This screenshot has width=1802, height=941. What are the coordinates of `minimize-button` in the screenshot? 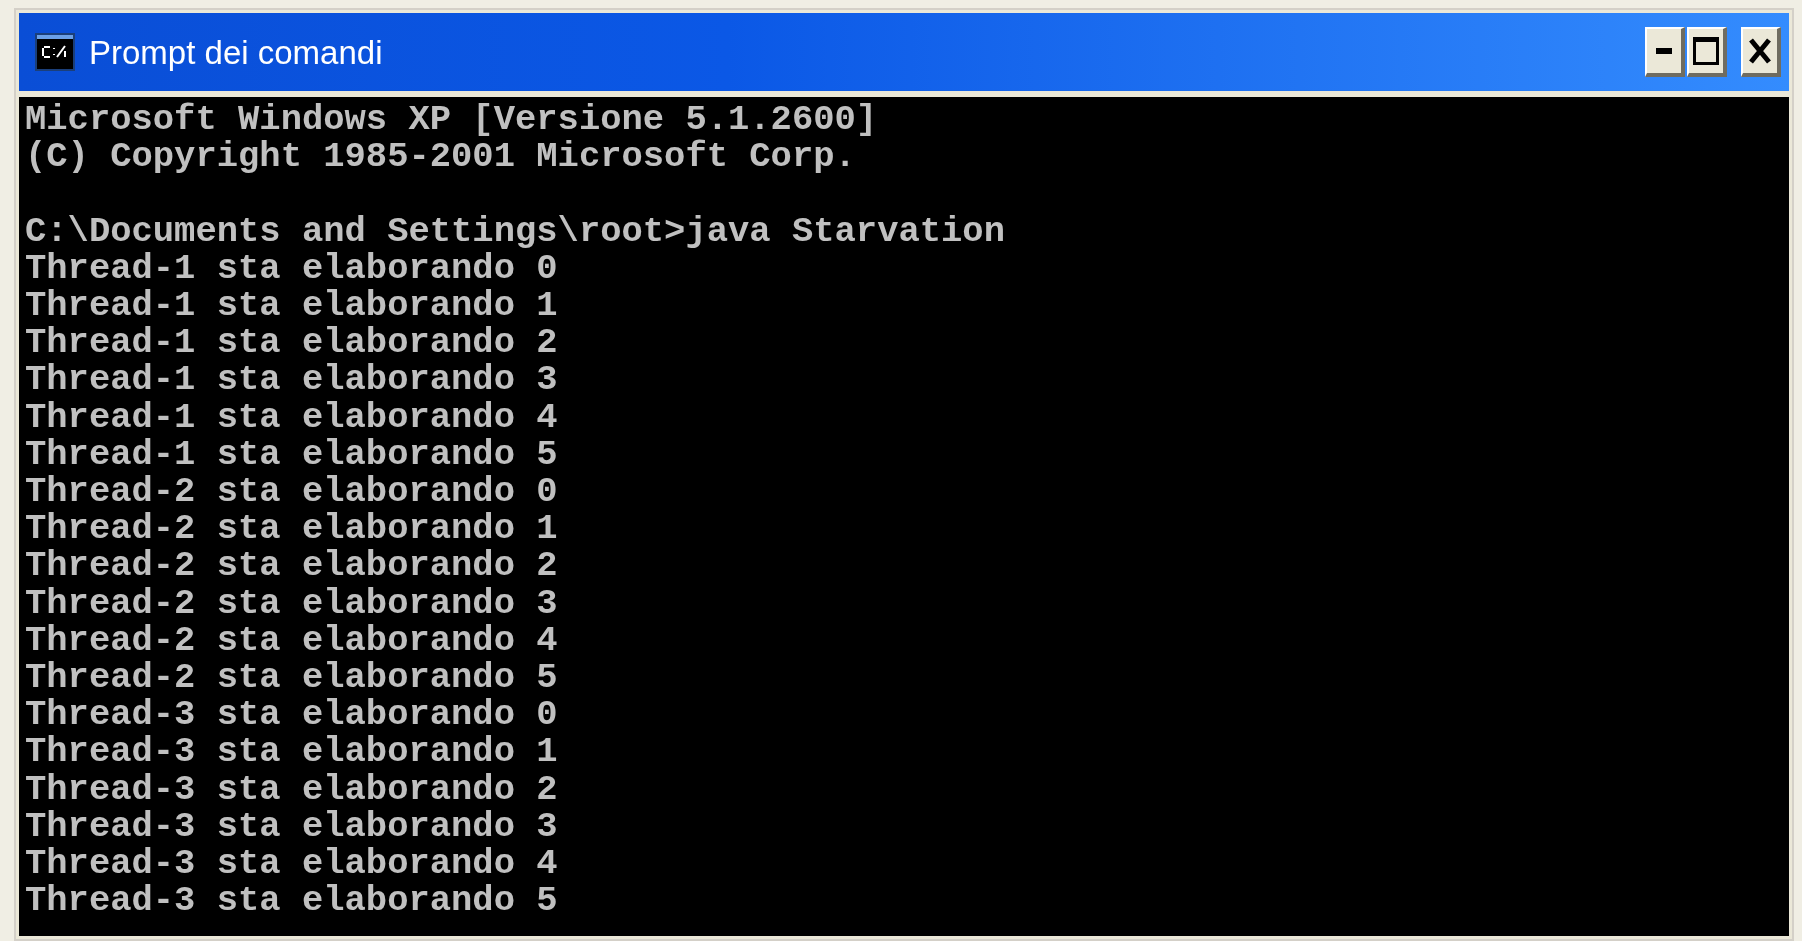 It's located at (1665, 52).